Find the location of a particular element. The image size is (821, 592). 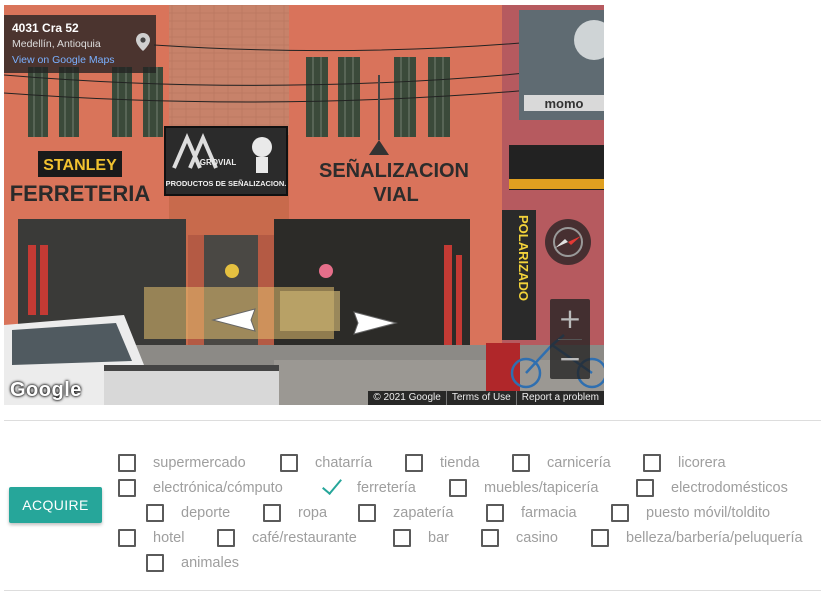

category-label: puesto móvil/toldito is located at coordinates (708, 513).